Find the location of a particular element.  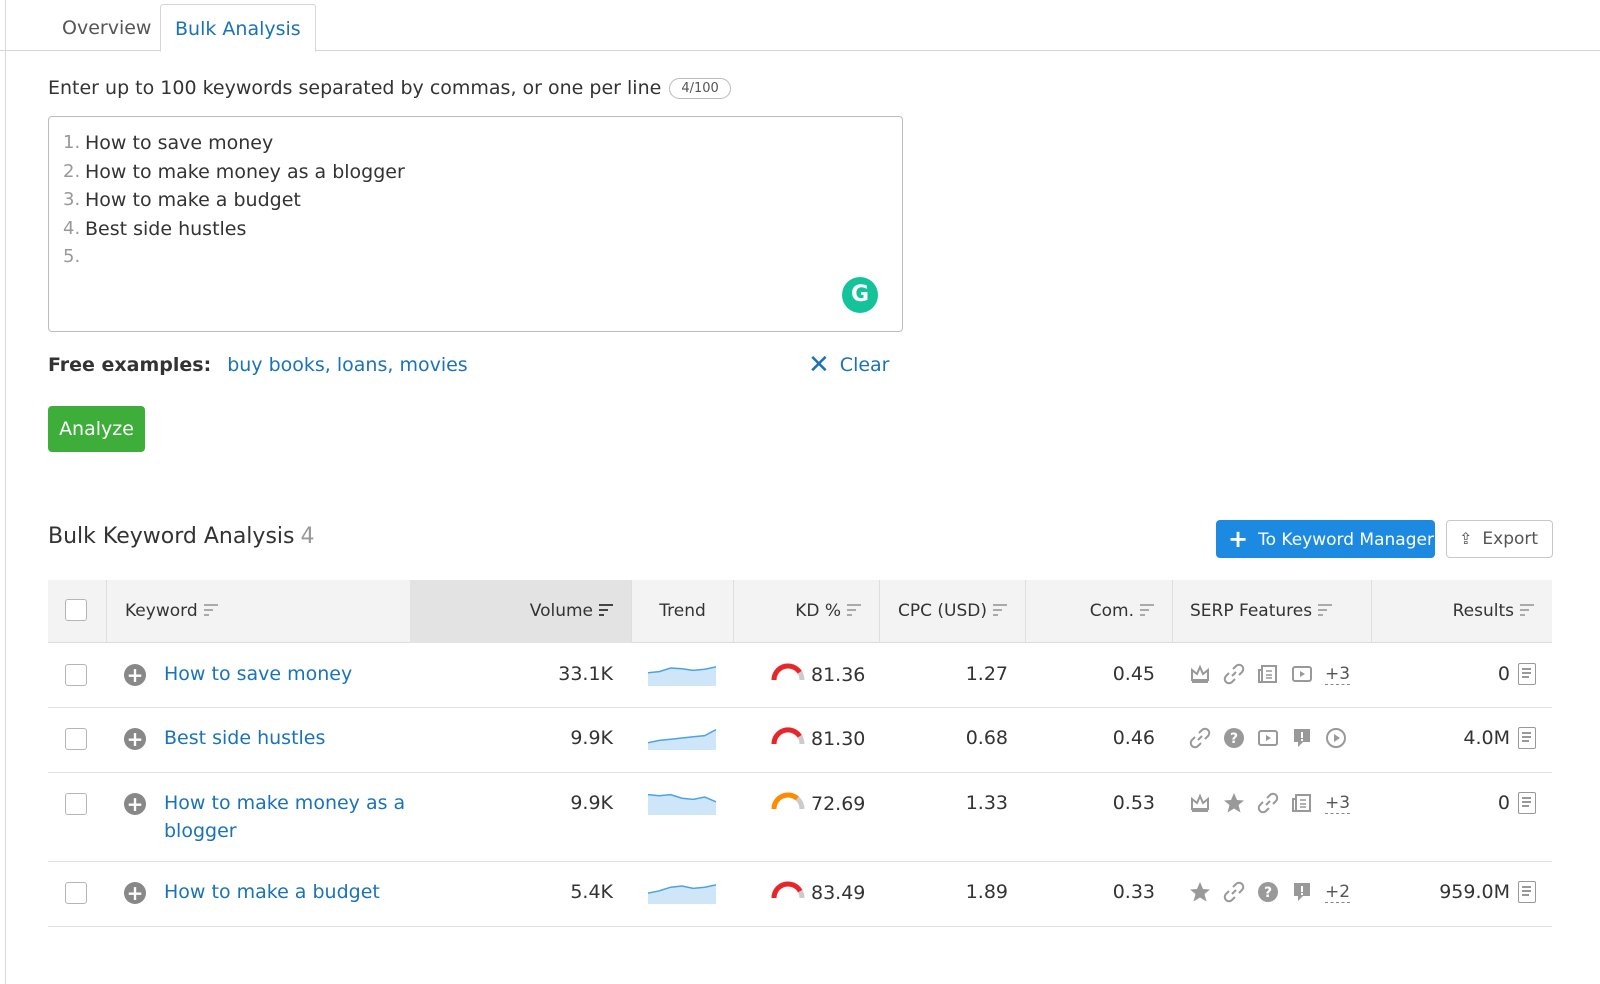

clear-button: ✕ Clear is located at coordinates (849, 365).